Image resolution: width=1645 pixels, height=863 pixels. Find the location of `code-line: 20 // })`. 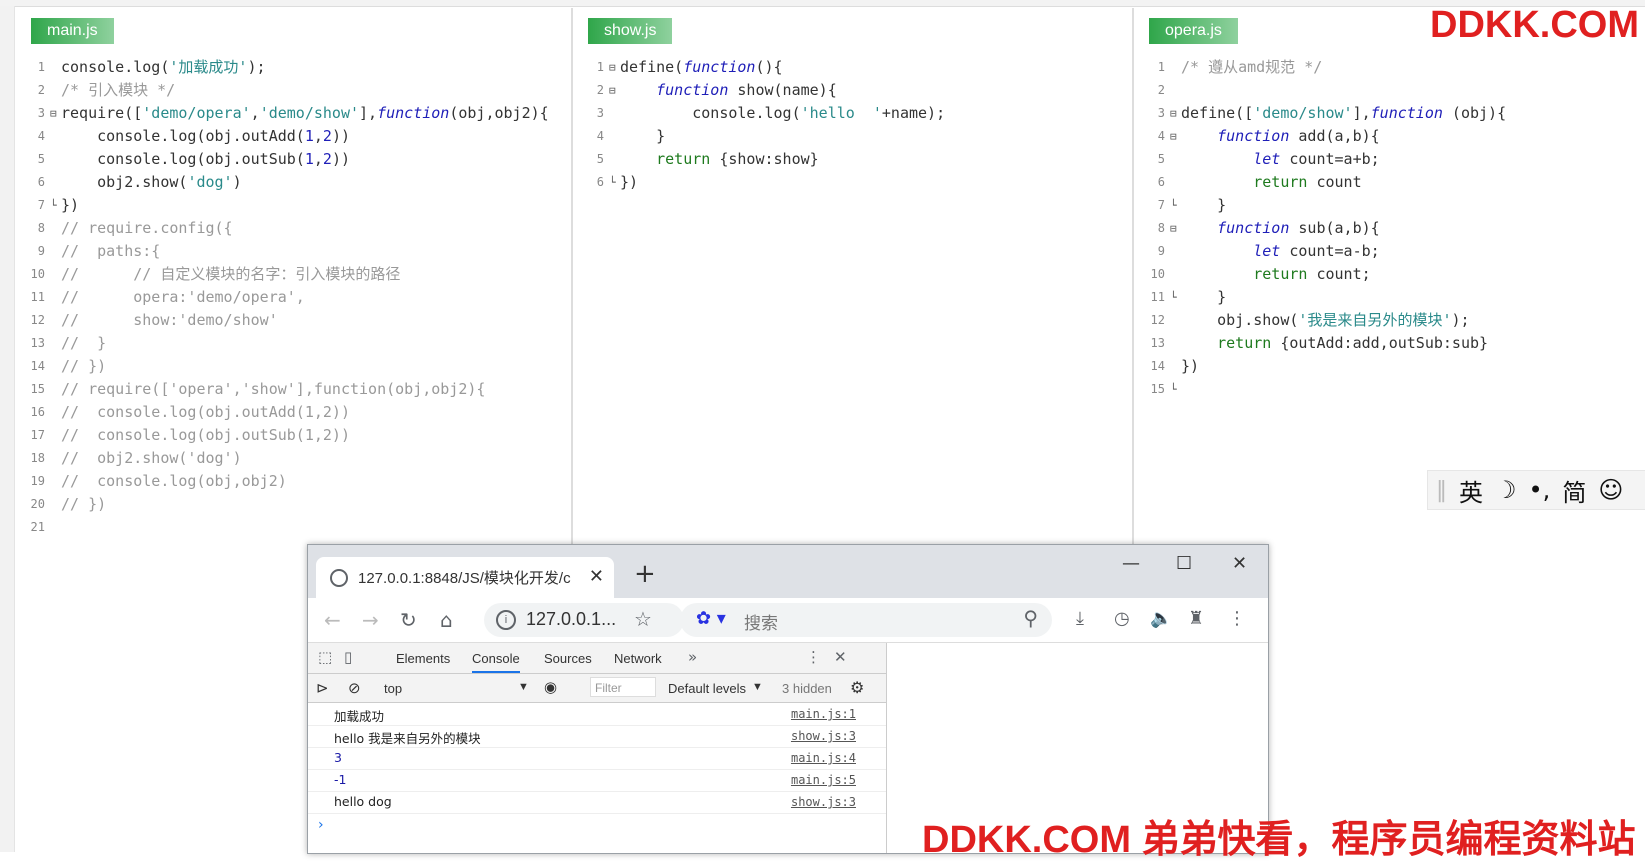

code-line: 20 // }) is located at coordinates (293, 504).